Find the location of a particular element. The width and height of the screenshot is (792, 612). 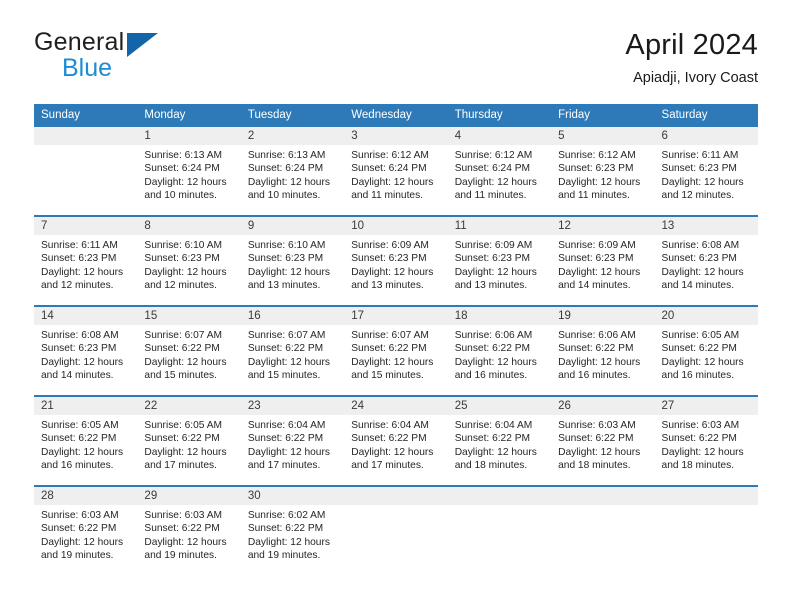

daylight-text-line2: and 19 minutes. is located at coordinates (77, 556).